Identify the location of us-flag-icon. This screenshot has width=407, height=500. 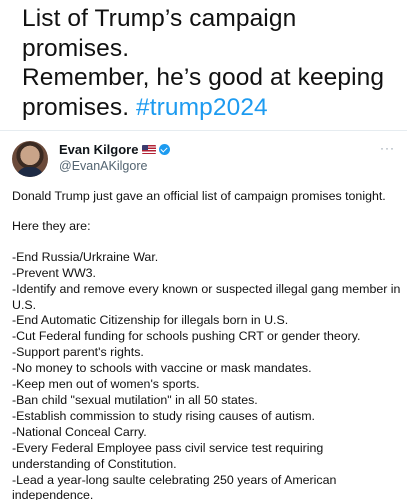
(149, 149).